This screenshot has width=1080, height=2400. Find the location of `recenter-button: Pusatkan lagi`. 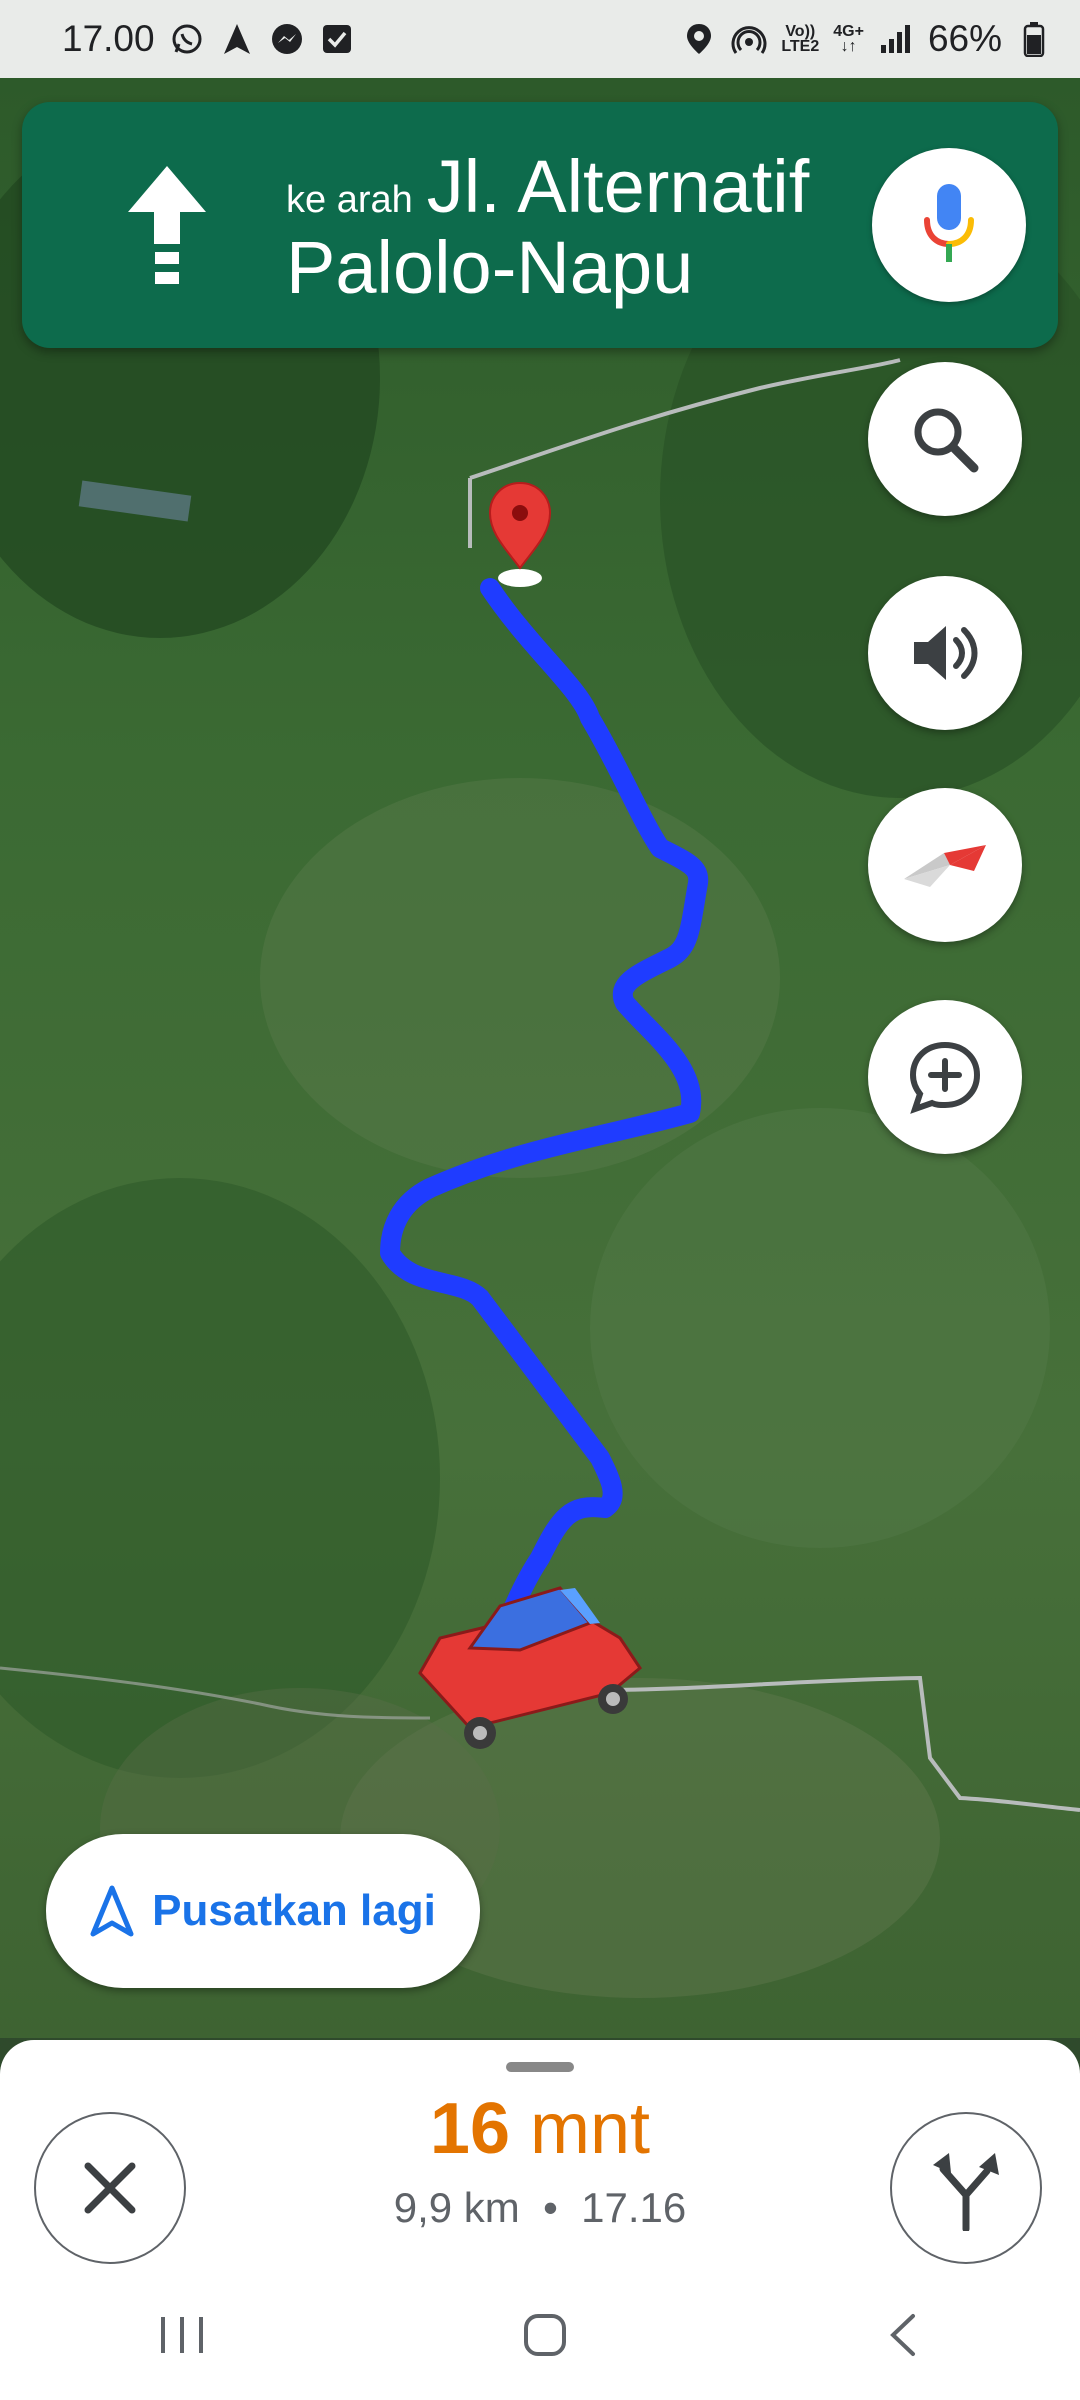

recenter-button: Pusatkan lagi is located at coordinates (263, 1911).